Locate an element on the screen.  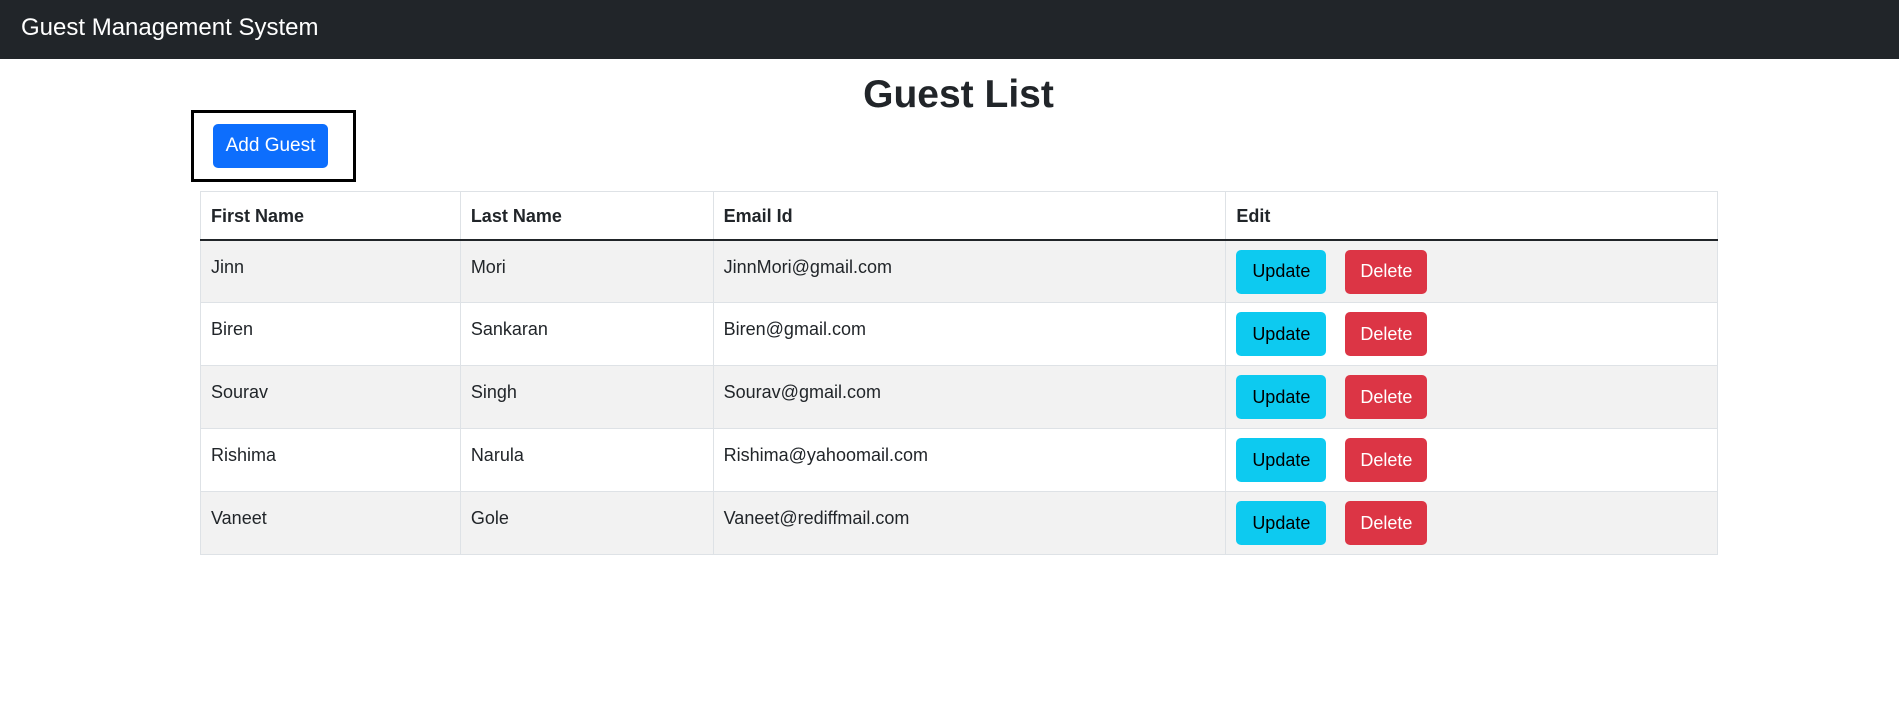
cell-email: Biren@gmail.com is located at coordinates (969, 334).